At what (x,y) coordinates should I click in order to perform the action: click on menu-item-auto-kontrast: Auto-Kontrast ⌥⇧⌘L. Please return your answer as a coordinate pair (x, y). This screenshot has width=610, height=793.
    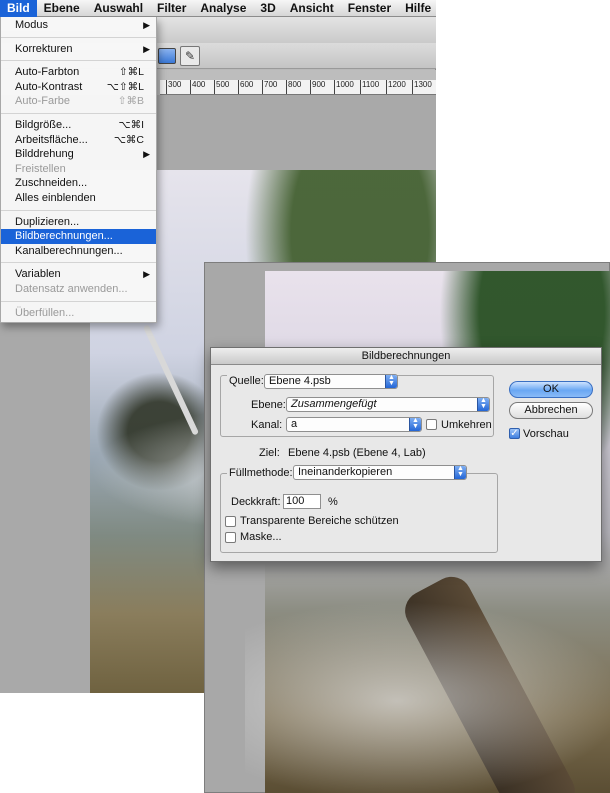
    Looking at the image, I should click on (78, 87).